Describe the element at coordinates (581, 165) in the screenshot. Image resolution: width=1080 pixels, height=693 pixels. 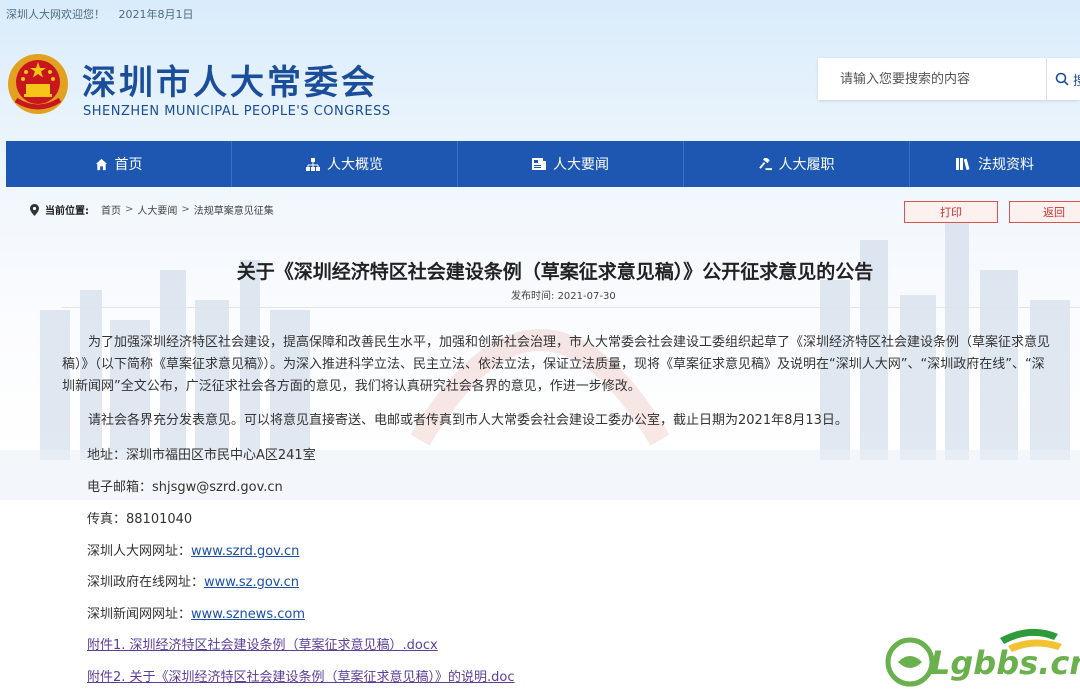
I see `nav-label: 人大要闻` at that location.